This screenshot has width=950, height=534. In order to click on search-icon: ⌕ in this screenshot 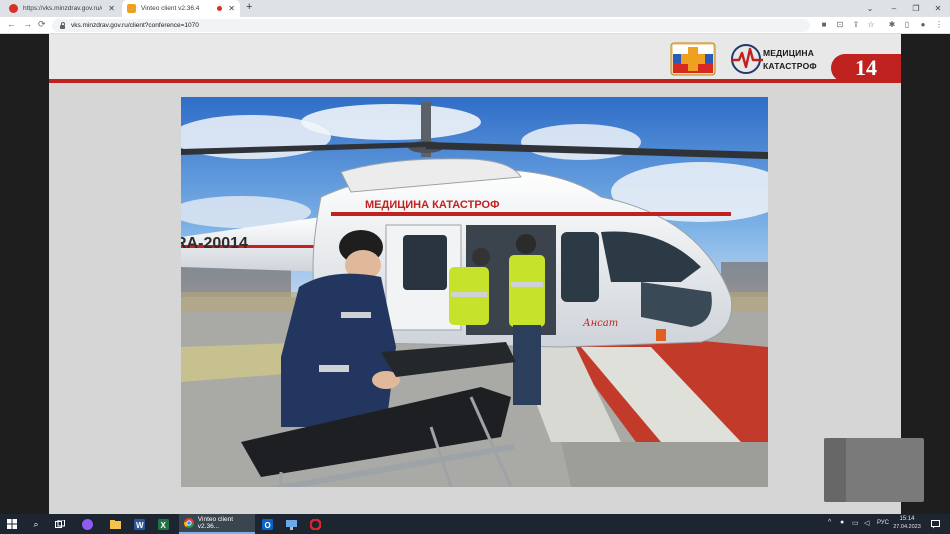, I will do `click(36, 524)`.